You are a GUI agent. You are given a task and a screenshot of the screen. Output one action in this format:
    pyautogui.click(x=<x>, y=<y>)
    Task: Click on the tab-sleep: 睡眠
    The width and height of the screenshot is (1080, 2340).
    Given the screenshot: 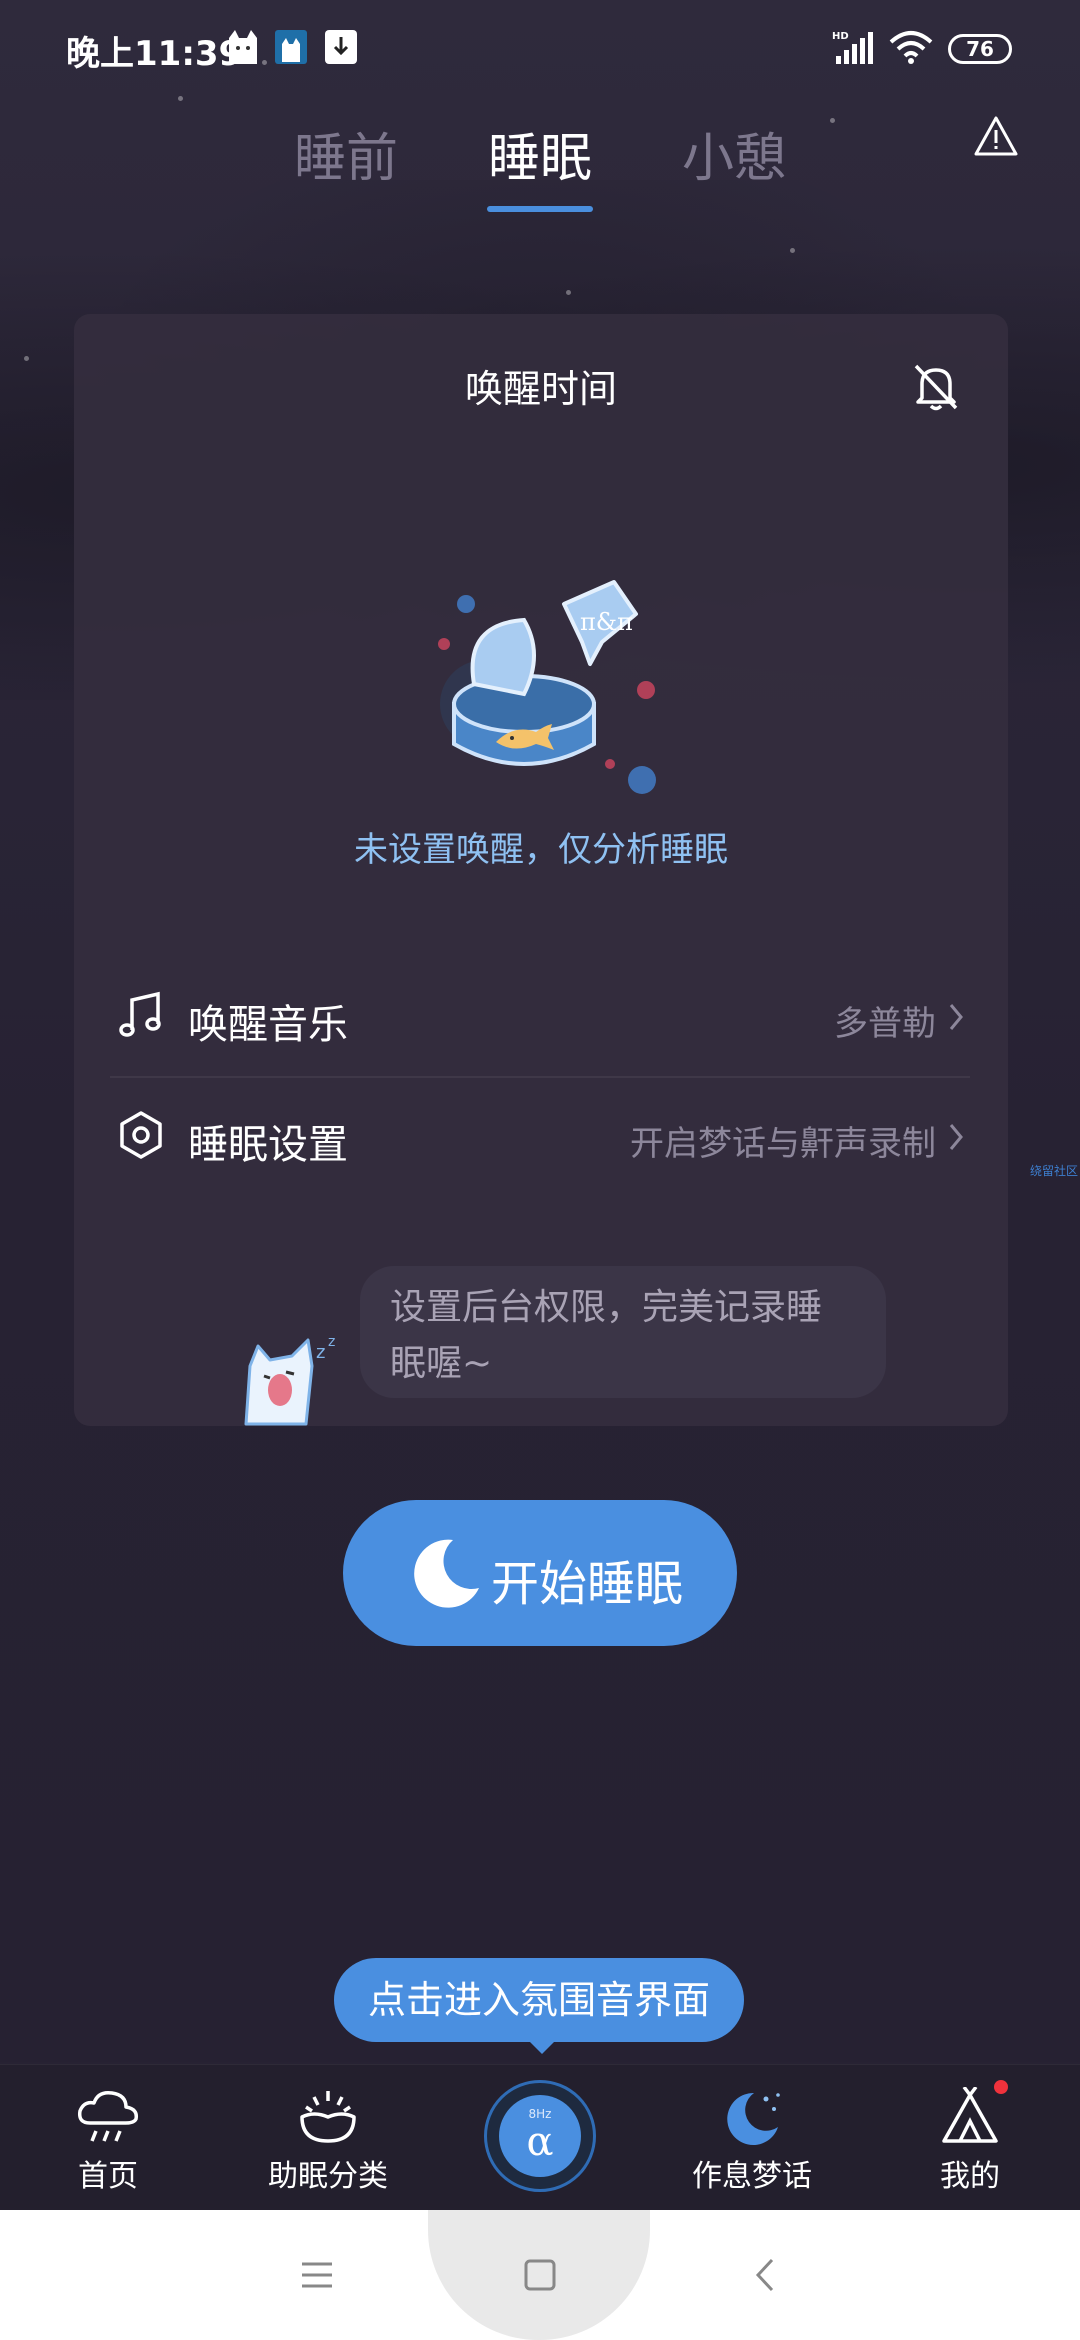 What is the action you would take?
    pyautogui.click(x=540, y=153)
    